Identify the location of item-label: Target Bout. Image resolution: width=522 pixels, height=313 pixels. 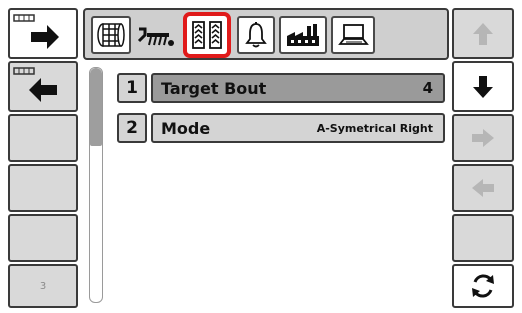
(214, 88).